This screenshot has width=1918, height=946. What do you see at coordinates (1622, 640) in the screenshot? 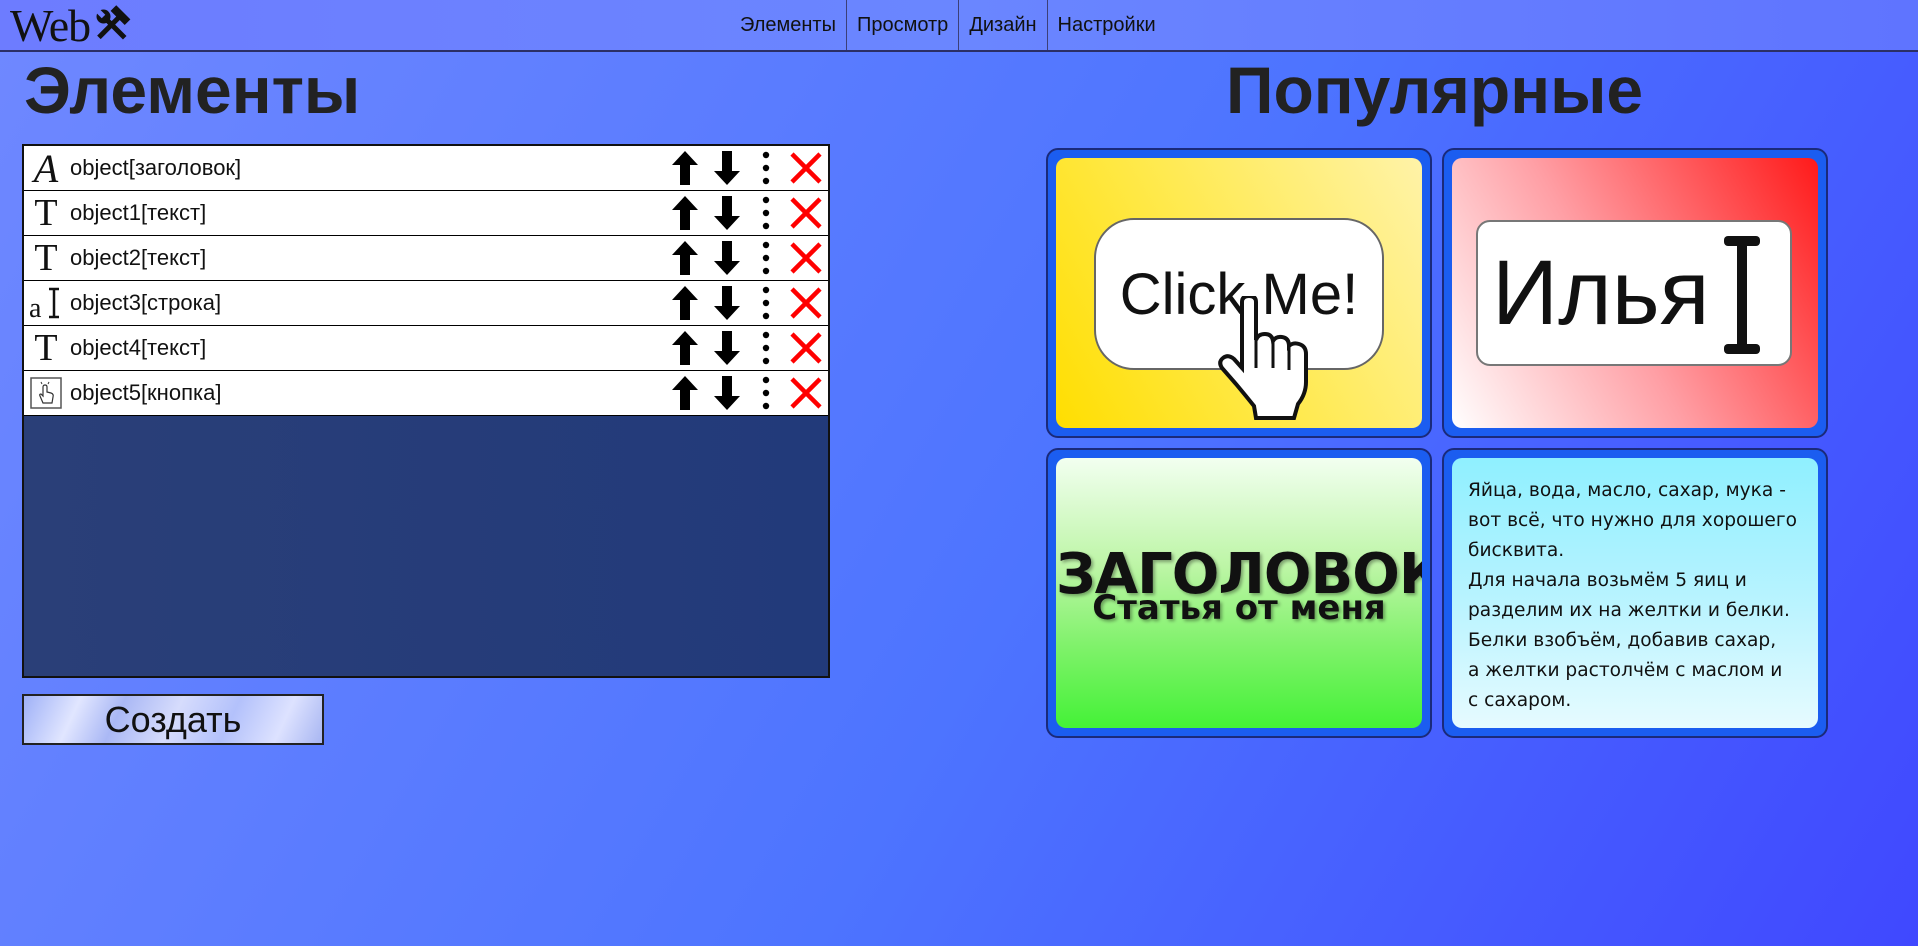
I see `sample-text-line: Белки взобъём, добавив сахар,` at bounding box center [1622, 640].